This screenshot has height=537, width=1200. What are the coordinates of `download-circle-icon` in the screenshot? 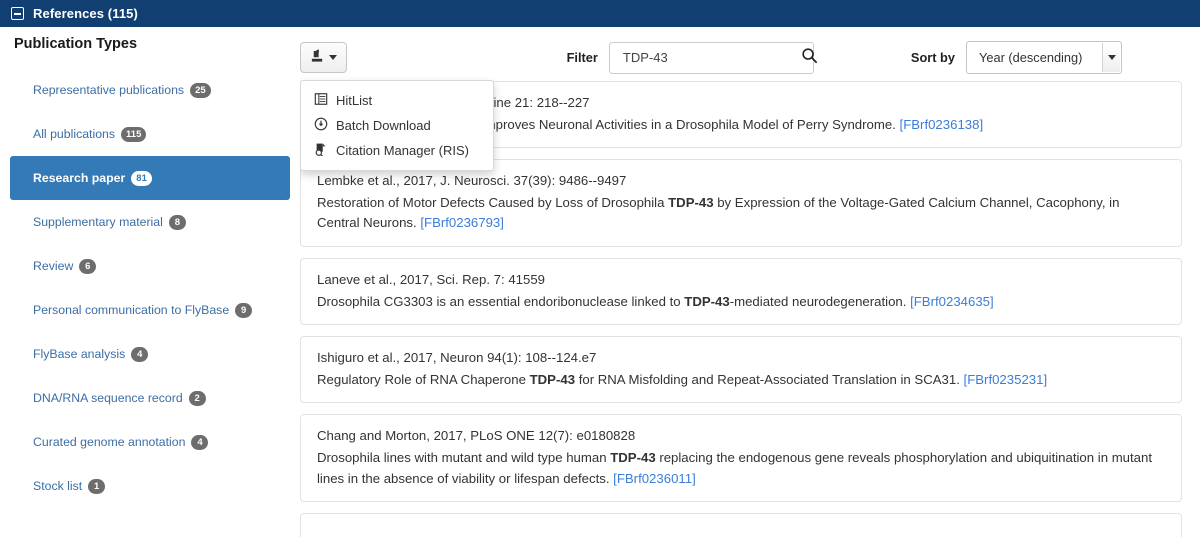 It's located at (321, 125).